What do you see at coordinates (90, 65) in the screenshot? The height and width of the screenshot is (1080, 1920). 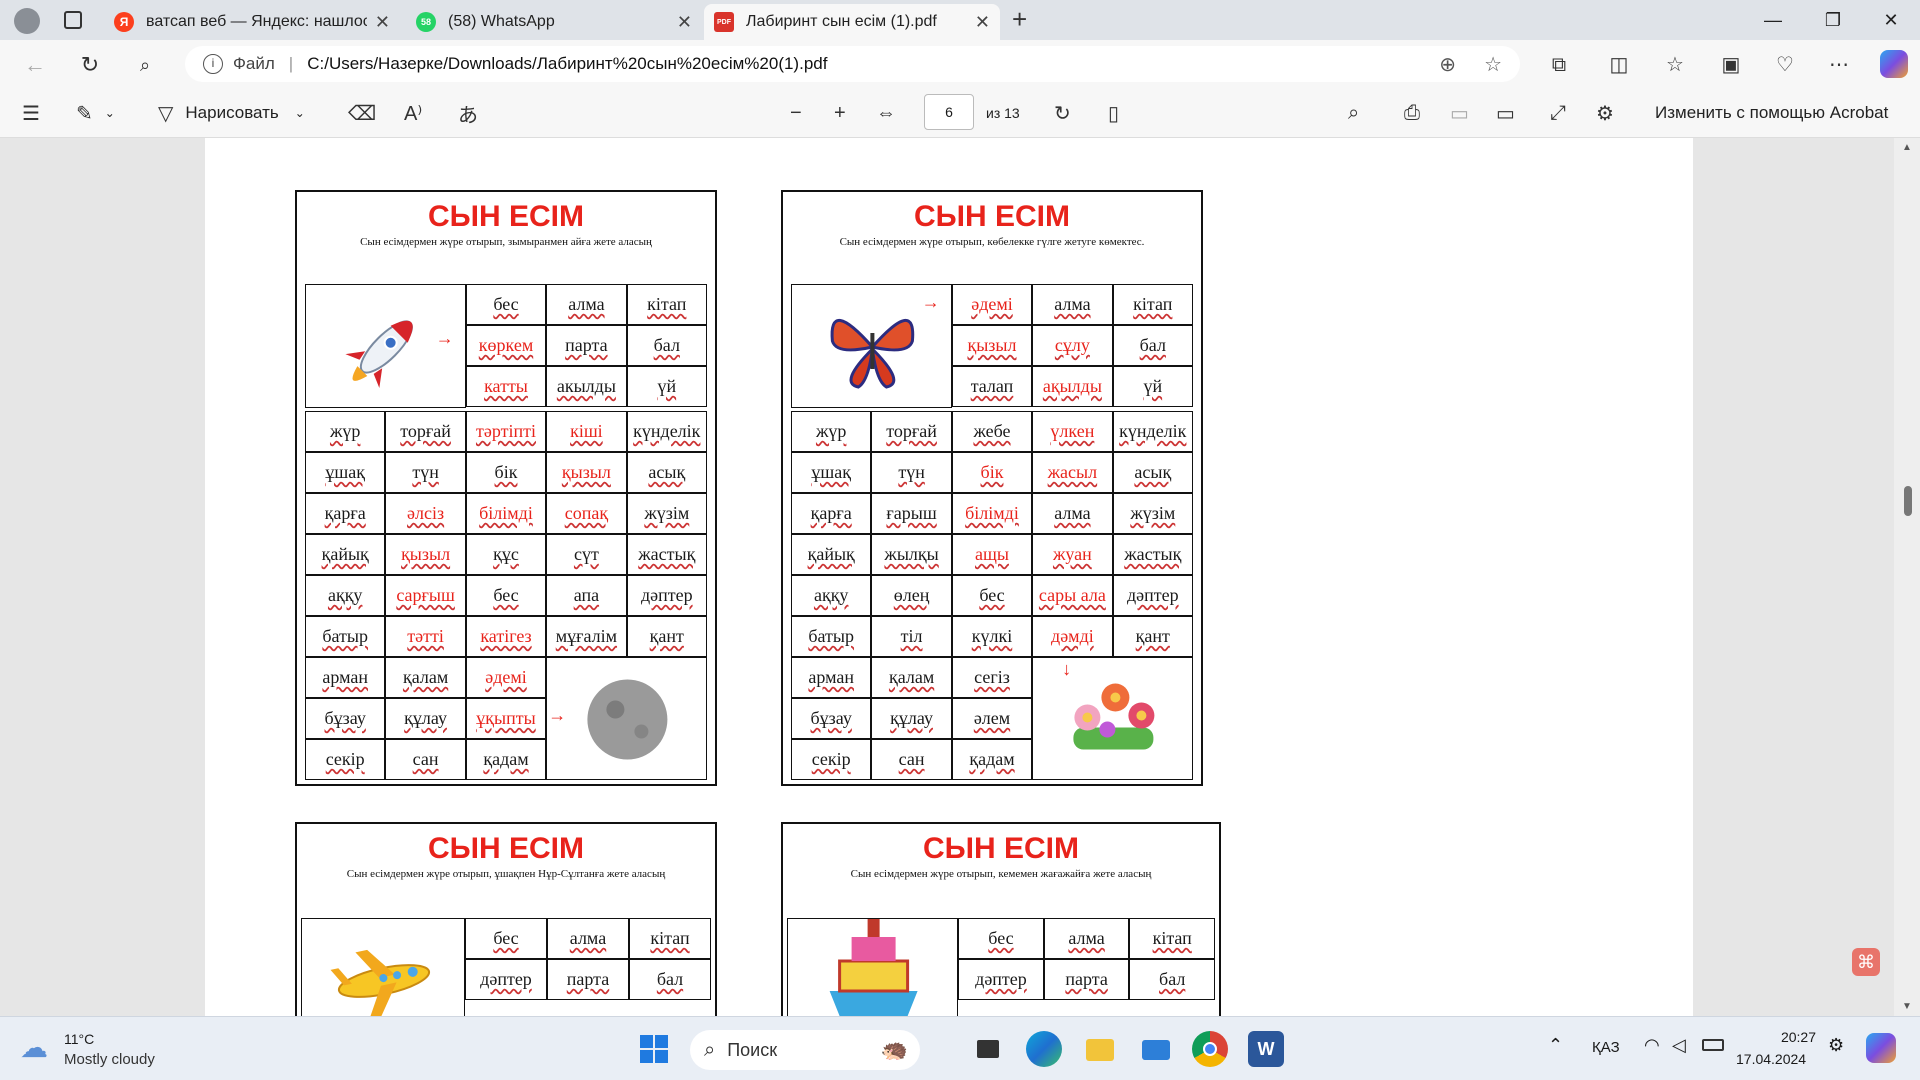 I see `refresh-button: ↻` at bounding box center [90, 65].